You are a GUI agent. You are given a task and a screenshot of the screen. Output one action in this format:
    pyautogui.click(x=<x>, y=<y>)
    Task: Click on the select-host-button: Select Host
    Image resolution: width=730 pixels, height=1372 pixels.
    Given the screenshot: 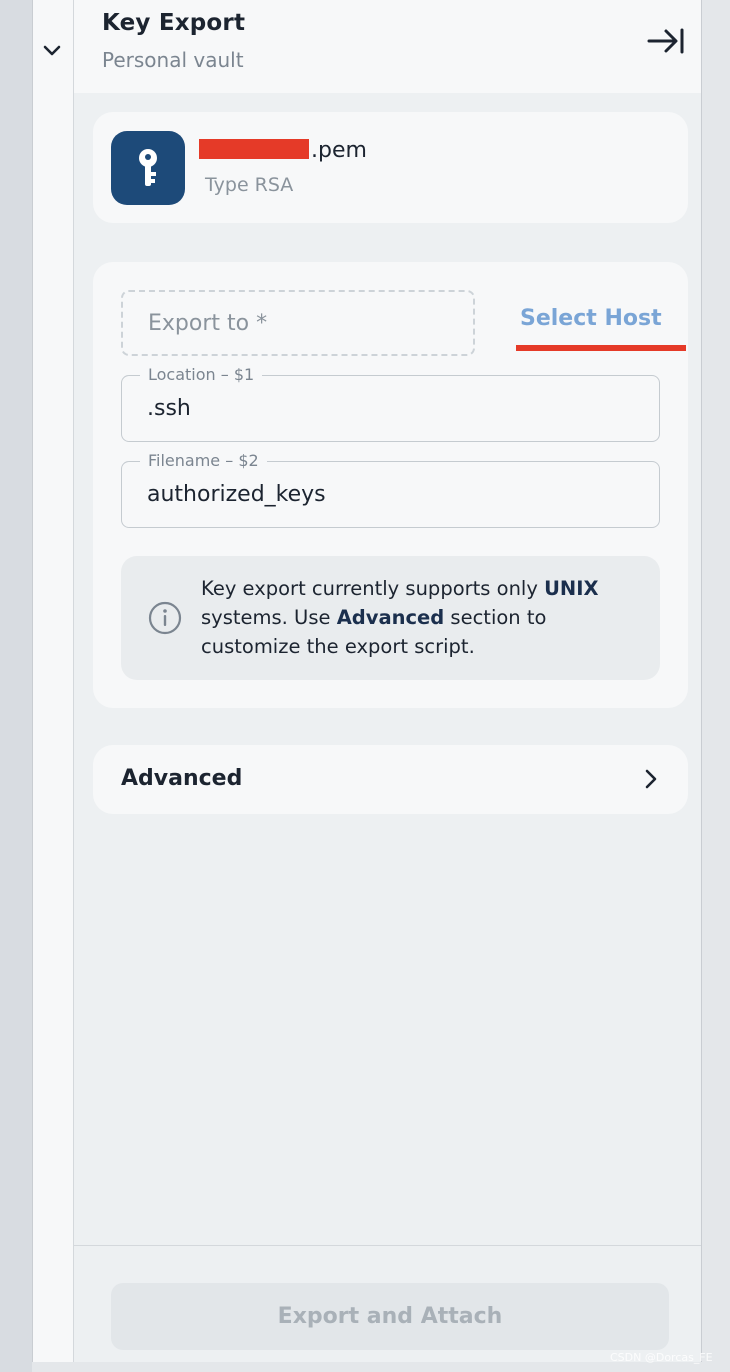 What is the action you would take?
    pyautogui.click(x=591, y=318)
    